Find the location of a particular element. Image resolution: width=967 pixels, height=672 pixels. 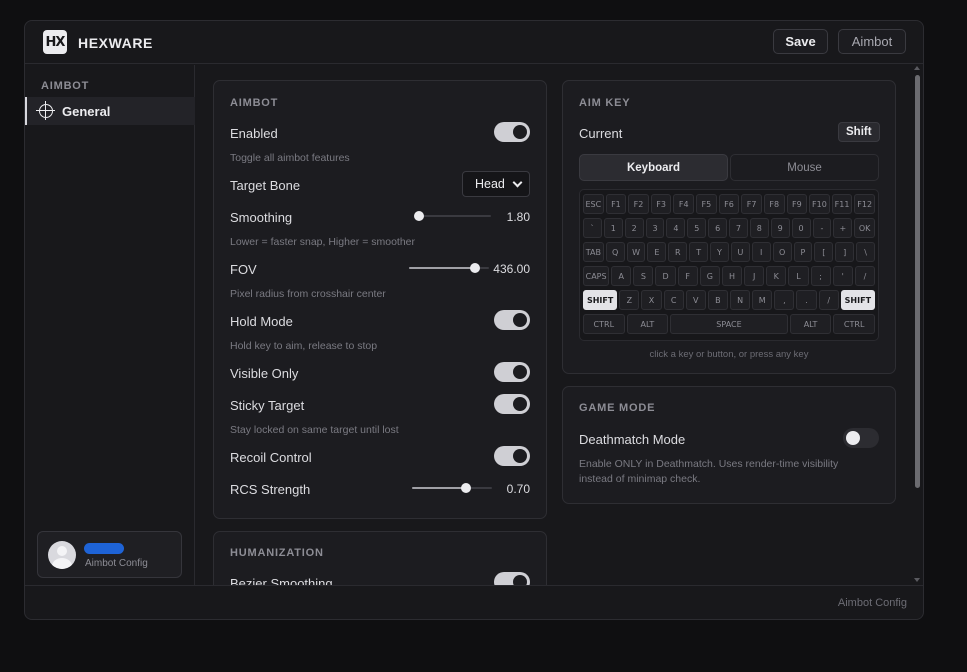

deathmatch-label: Deathmatch Mode is located at coordinates (632, 439).